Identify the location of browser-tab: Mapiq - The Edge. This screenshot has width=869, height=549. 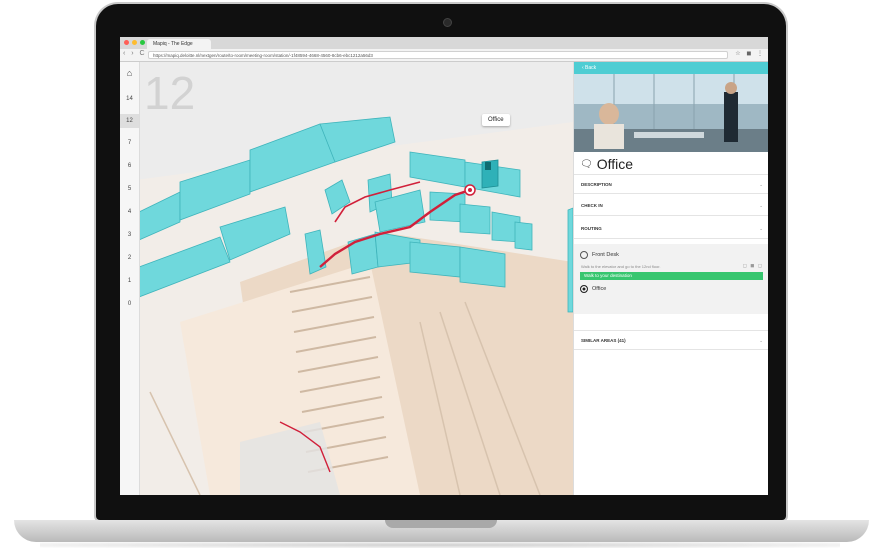
(179, 44).